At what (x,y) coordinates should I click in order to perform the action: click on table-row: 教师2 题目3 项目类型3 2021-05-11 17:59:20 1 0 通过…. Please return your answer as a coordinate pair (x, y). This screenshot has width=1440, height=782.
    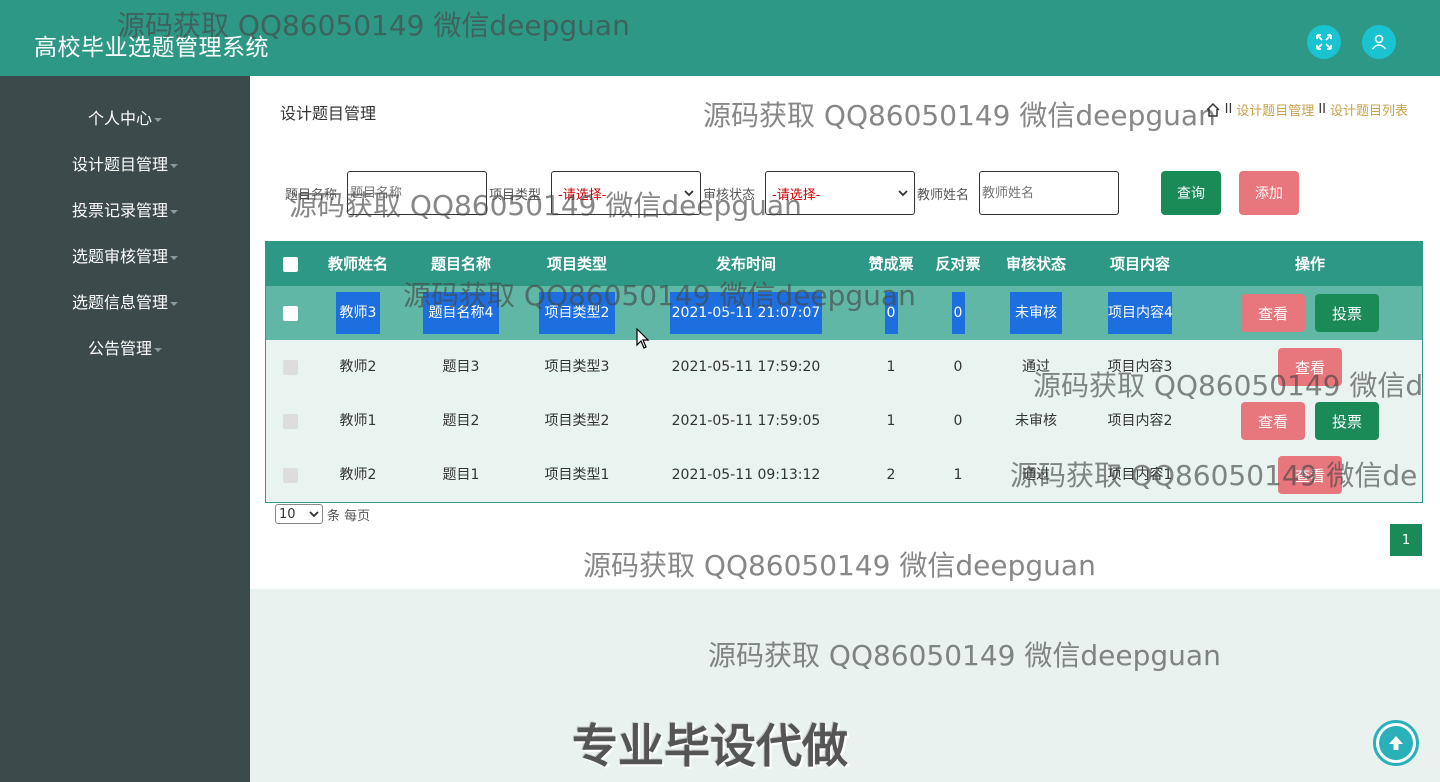
    Looking at the image, I should click on (844, 367).